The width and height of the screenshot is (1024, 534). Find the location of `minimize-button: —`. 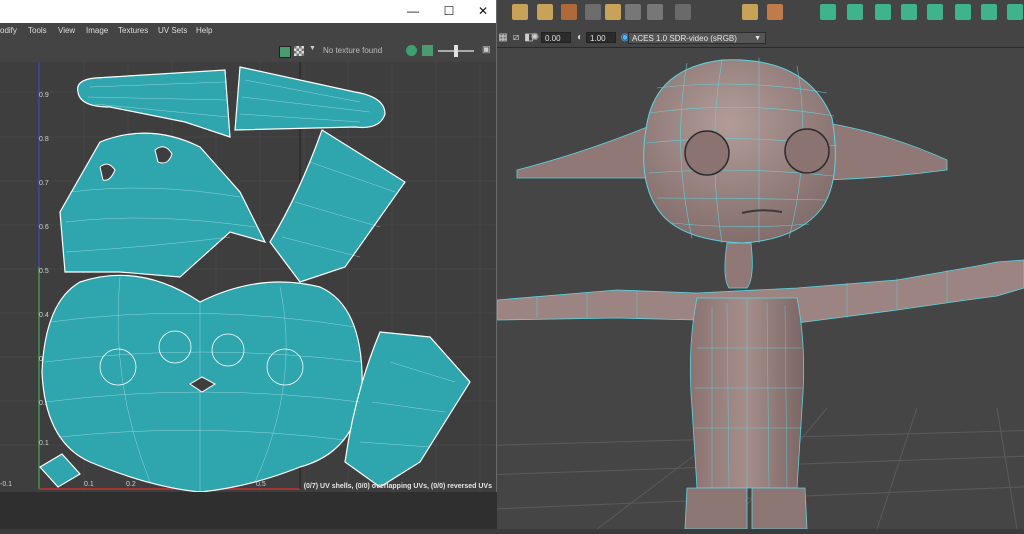

minimize-button: — is located at coordinates (413, 11).